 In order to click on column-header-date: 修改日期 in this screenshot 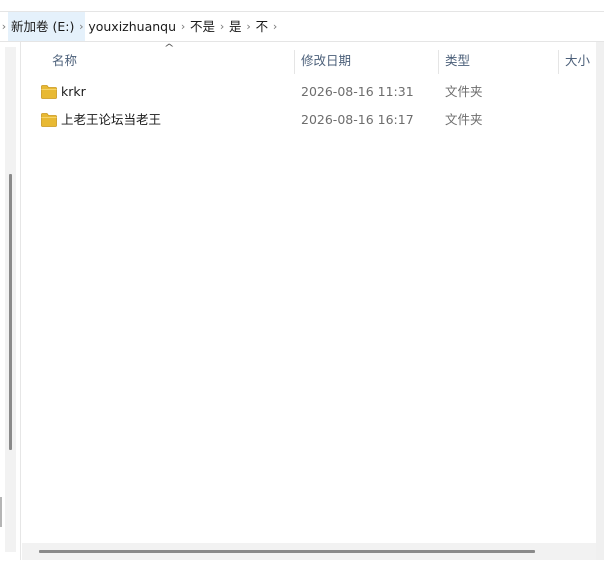, I will do `click(326, 61)`.